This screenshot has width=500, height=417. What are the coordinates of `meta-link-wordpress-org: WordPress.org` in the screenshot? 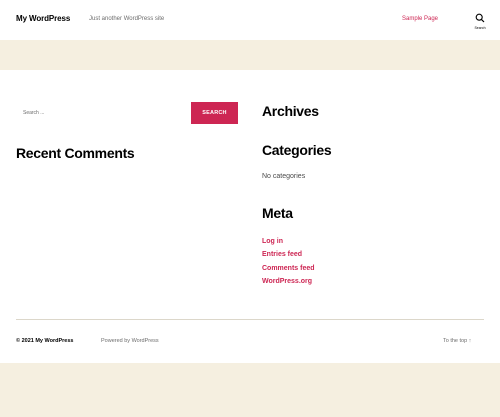 It's located at (288, 281).